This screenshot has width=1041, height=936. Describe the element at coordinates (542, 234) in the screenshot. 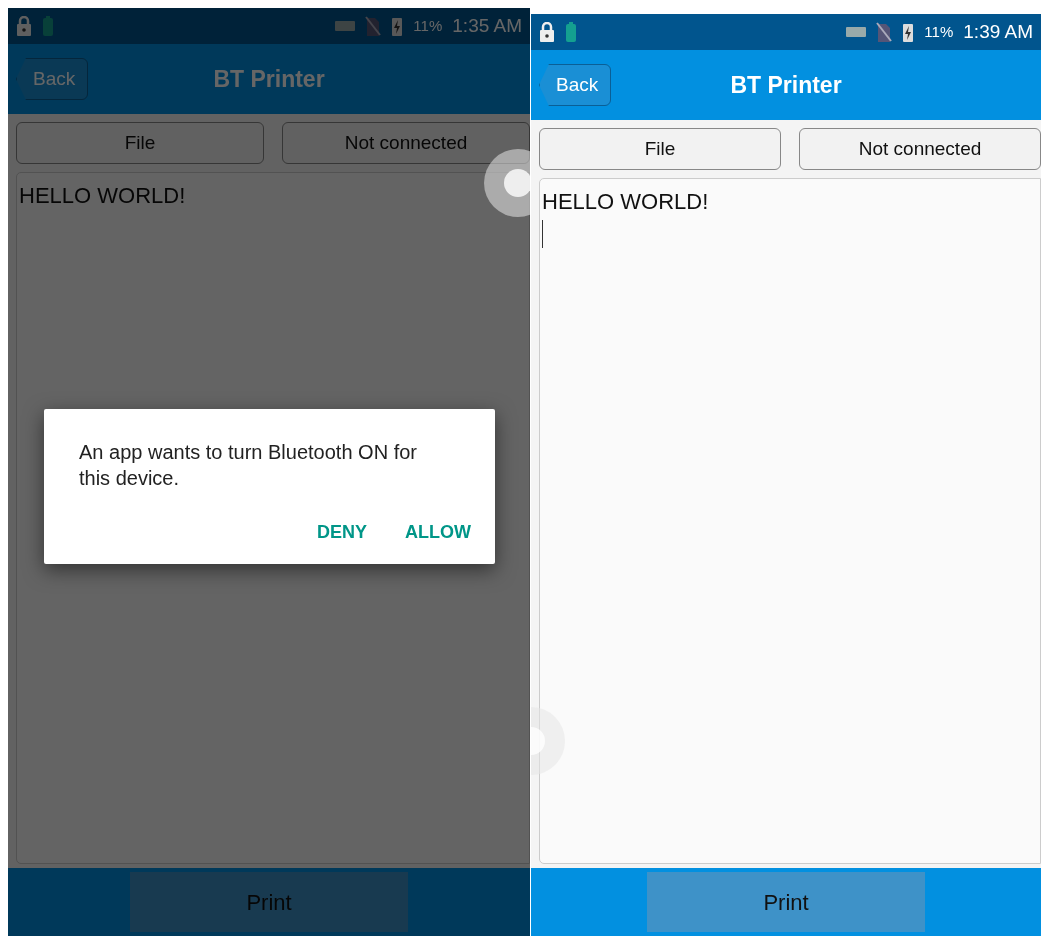

I see `text-cursor` at that location.